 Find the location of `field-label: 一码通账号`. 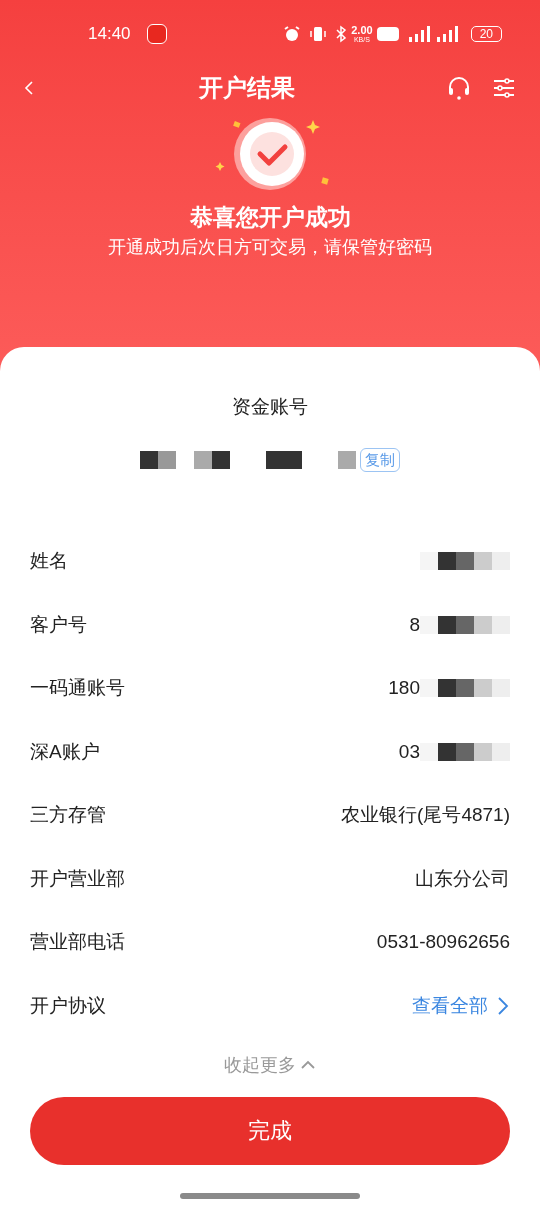

field-label: 一码通账号 is located at coordinates (77, 688).